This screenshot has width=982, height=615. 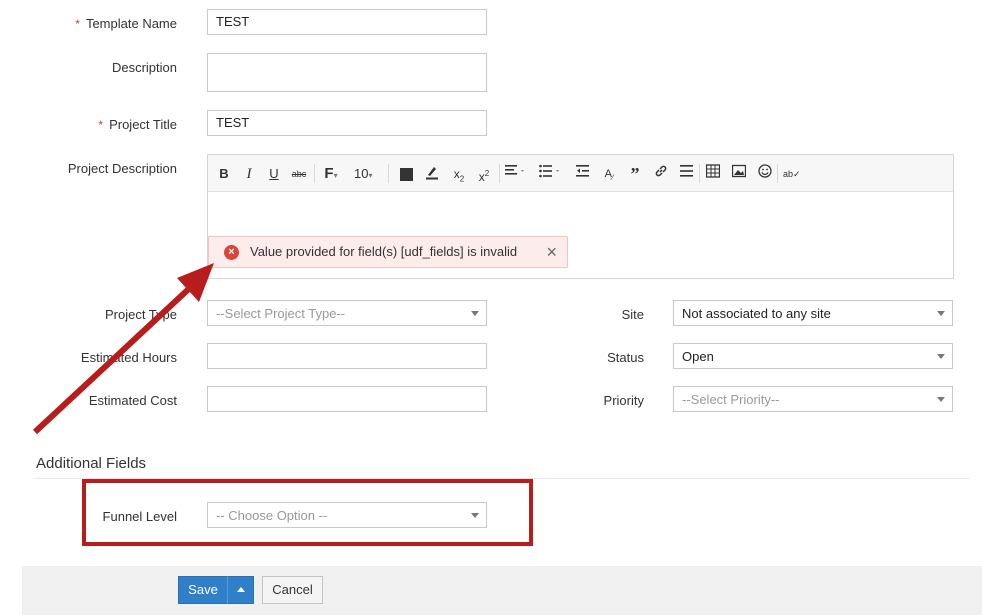 I want to click on form-footer, so click(x=502, y=590).